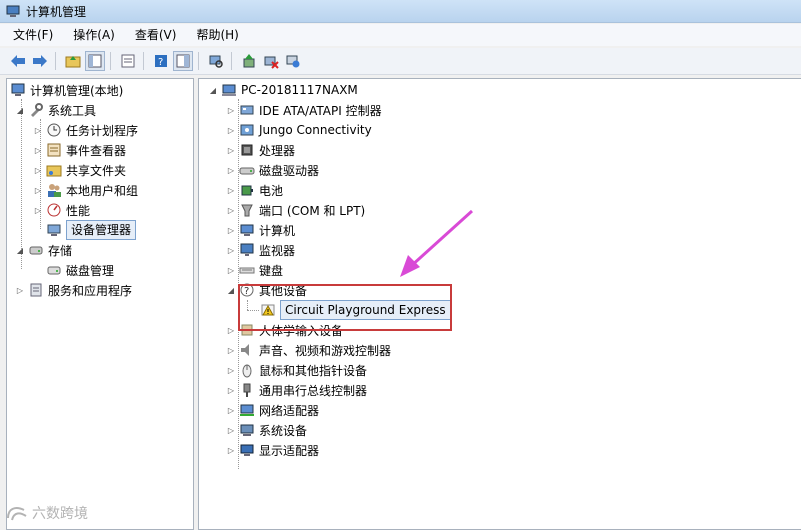 Image resolution: width=801 pixels, height=530 pixels. Describe the element at coordinates (60, 250) in the screenshot. I see `tree-label-storage: 存储` at that location.